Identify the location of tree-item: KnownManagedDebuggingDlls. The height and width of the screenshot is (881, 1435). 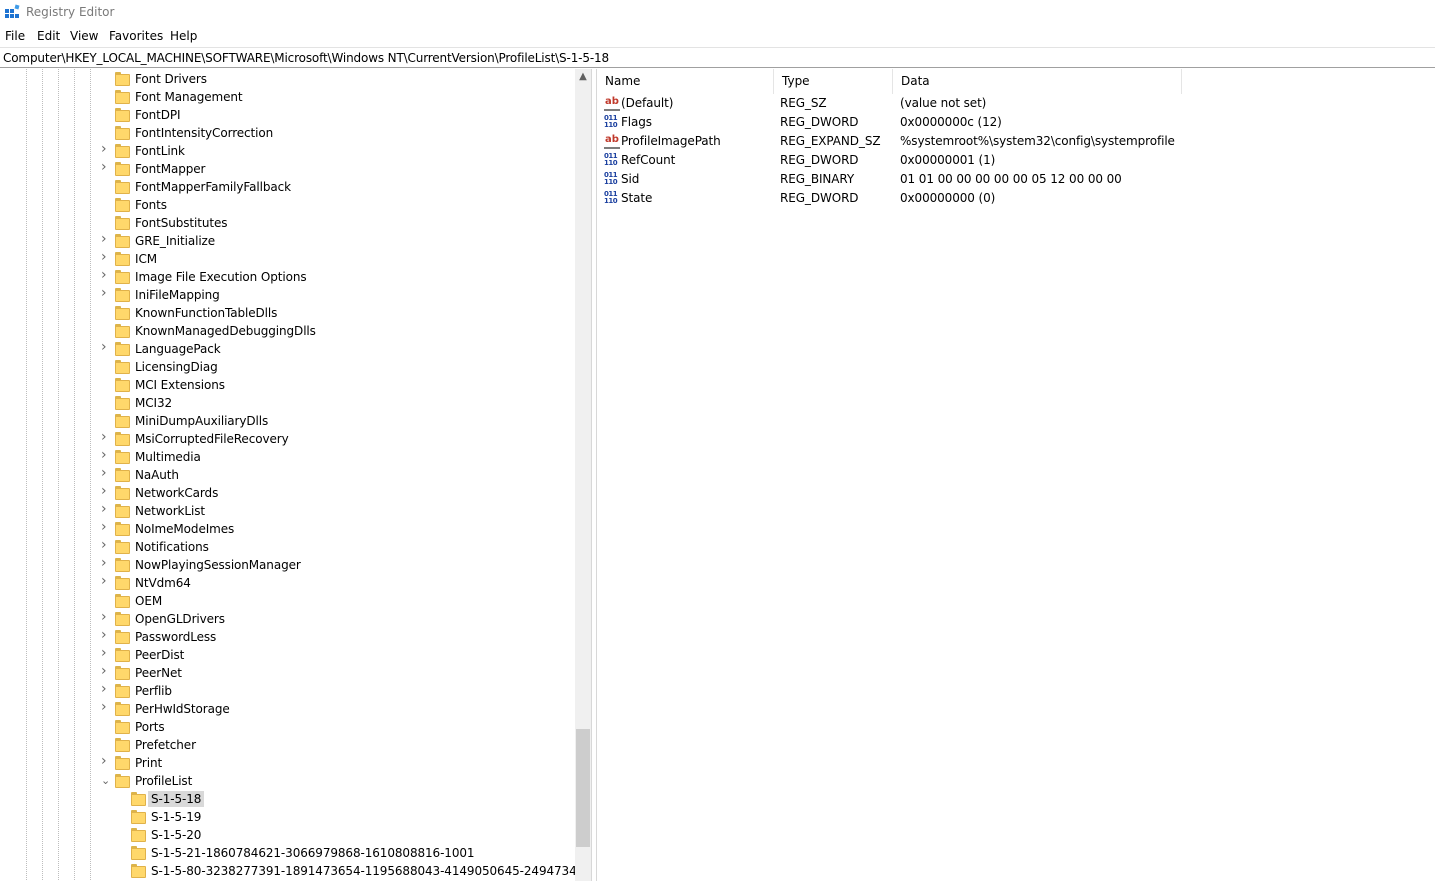
(287, 331).